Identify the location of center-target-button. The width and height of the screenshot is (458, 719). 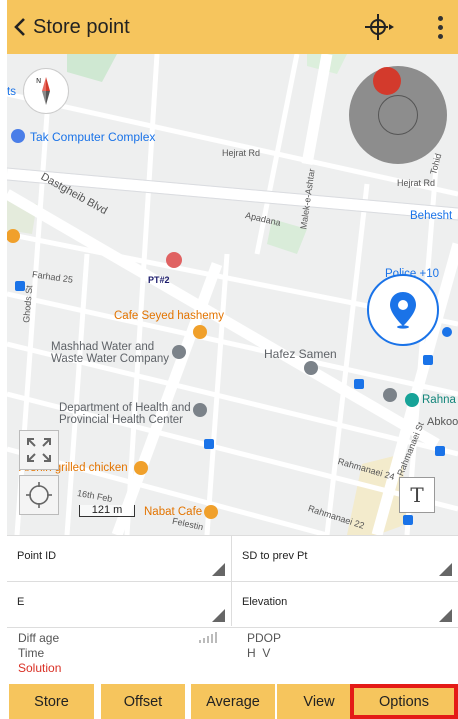
(39, 495).